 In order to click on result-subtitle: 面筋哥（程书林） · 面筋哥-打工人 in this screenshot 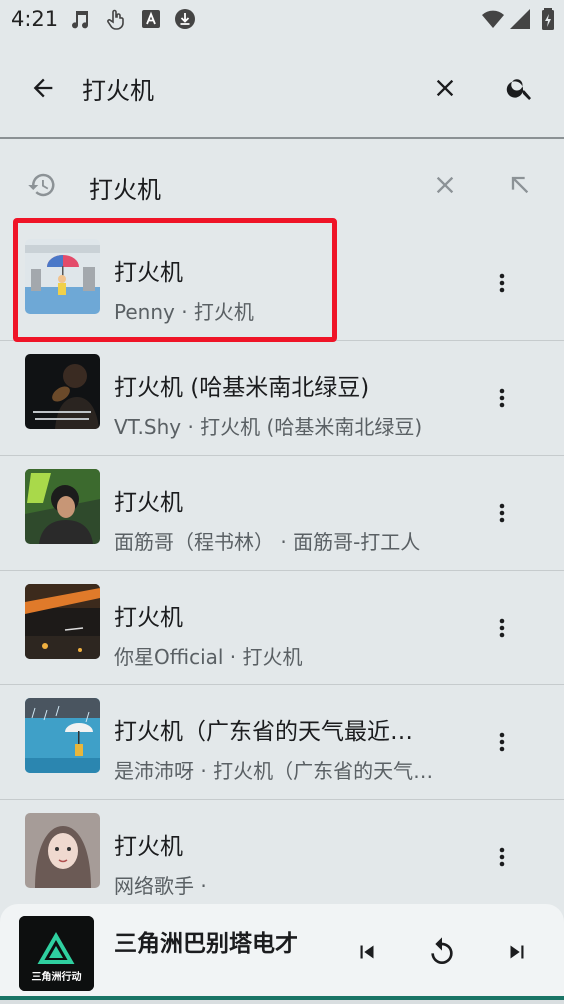, I will do `click(267, 542)`.